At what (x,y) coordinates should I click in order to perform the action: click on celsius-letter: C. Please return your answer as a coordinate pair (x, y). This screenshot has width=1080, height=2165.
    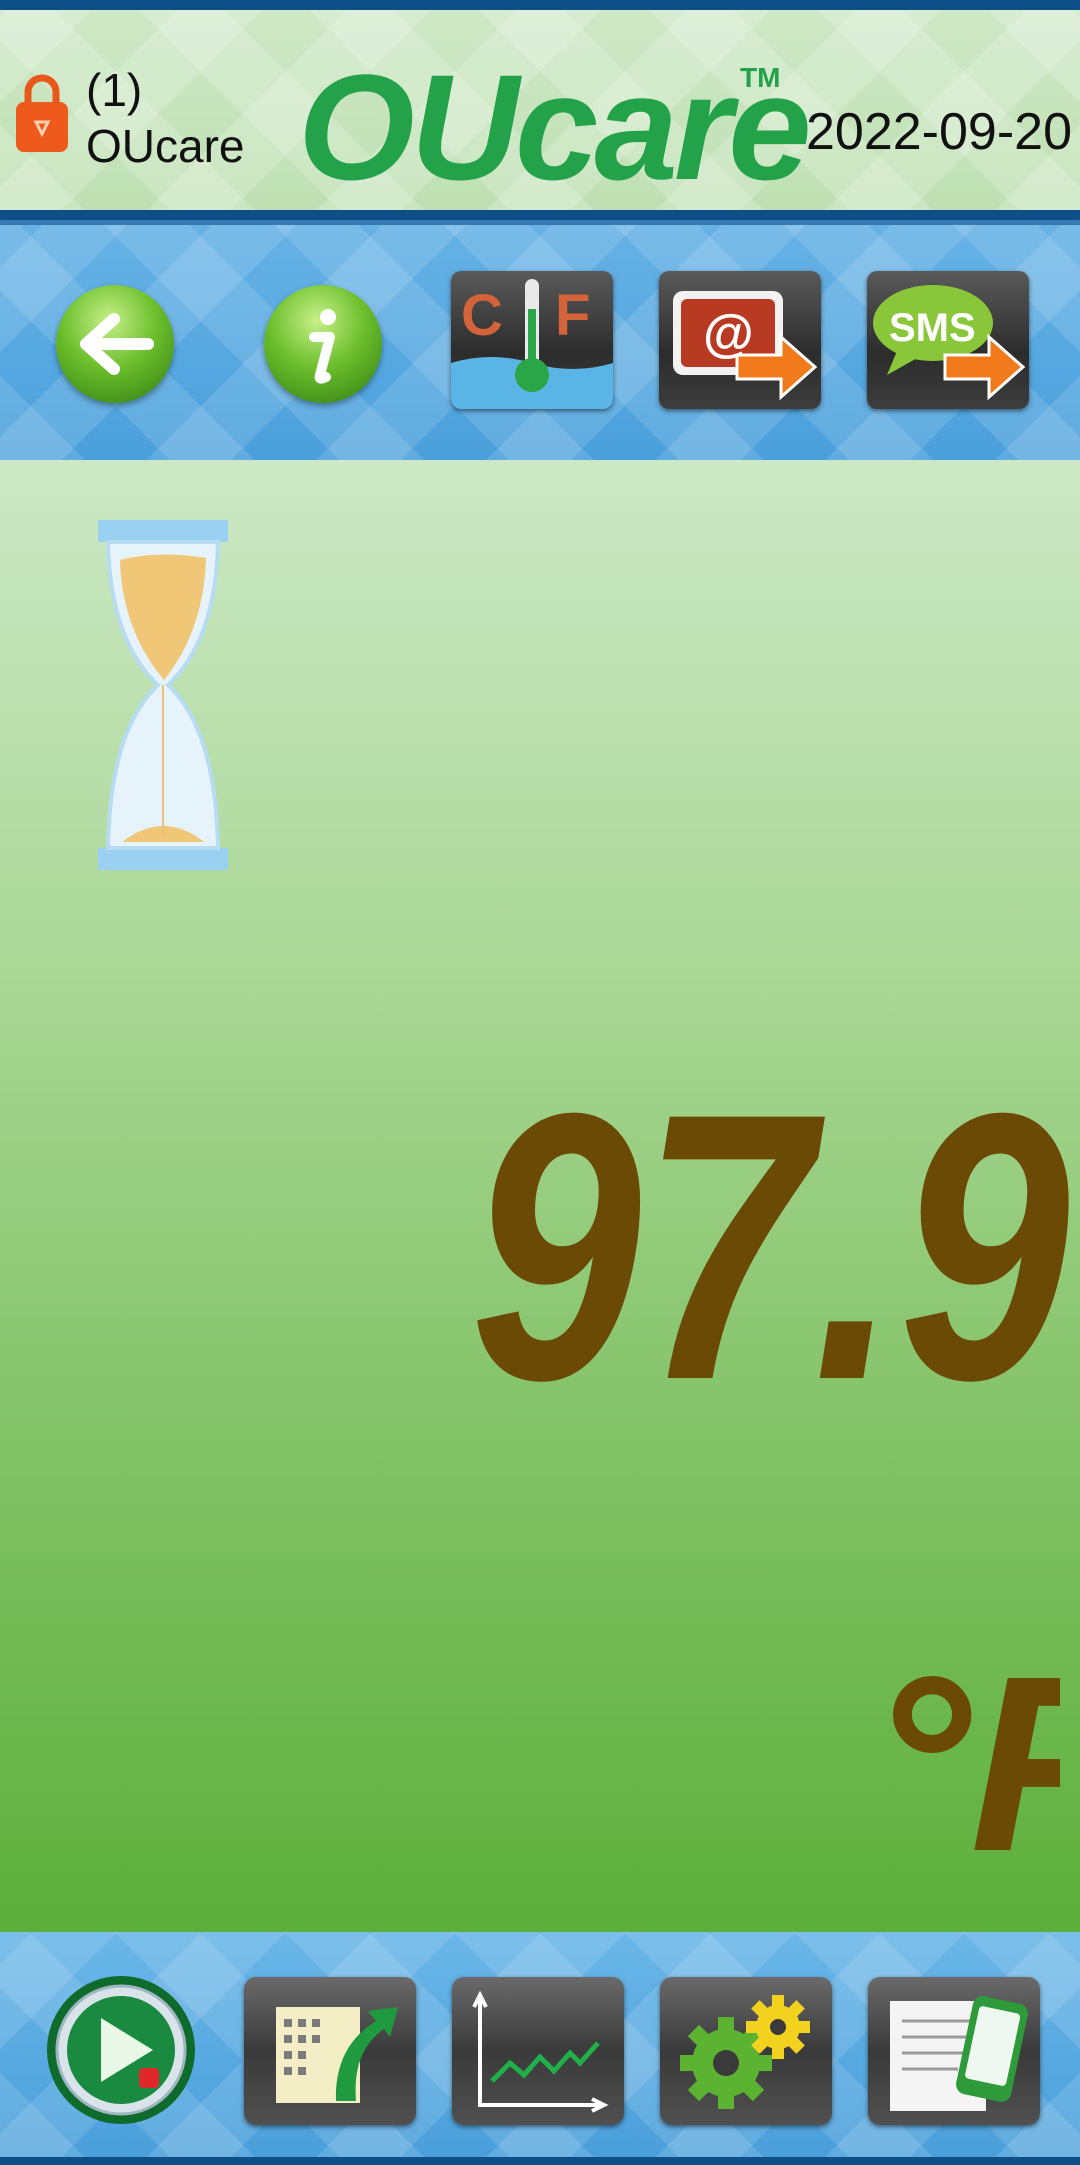
    Looking at the image, I should click on (482, 315).